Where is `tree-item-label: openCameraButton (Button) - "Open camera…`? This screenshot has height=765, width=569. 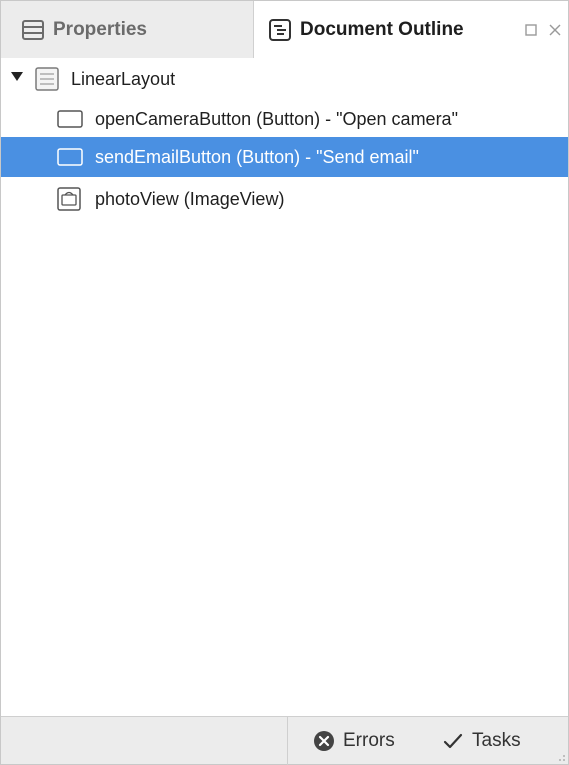
tree-item-label: openCameraButton (Button) - "Open camera… is located at coordinates (276, 119).